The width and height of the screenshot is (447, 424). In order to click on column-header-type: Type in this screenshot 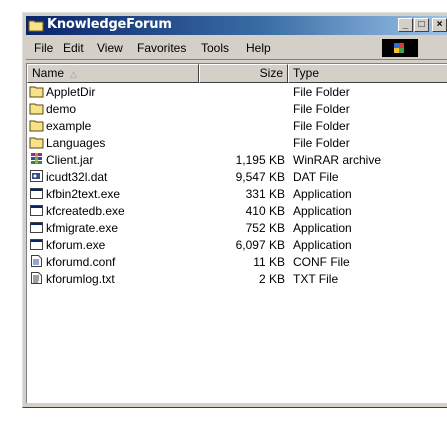, I will do `click(367, 73)`.